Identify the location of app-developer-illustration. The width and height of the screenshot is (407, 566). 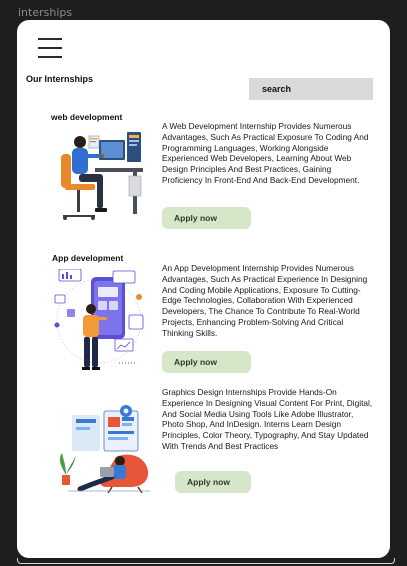
(99, 319).